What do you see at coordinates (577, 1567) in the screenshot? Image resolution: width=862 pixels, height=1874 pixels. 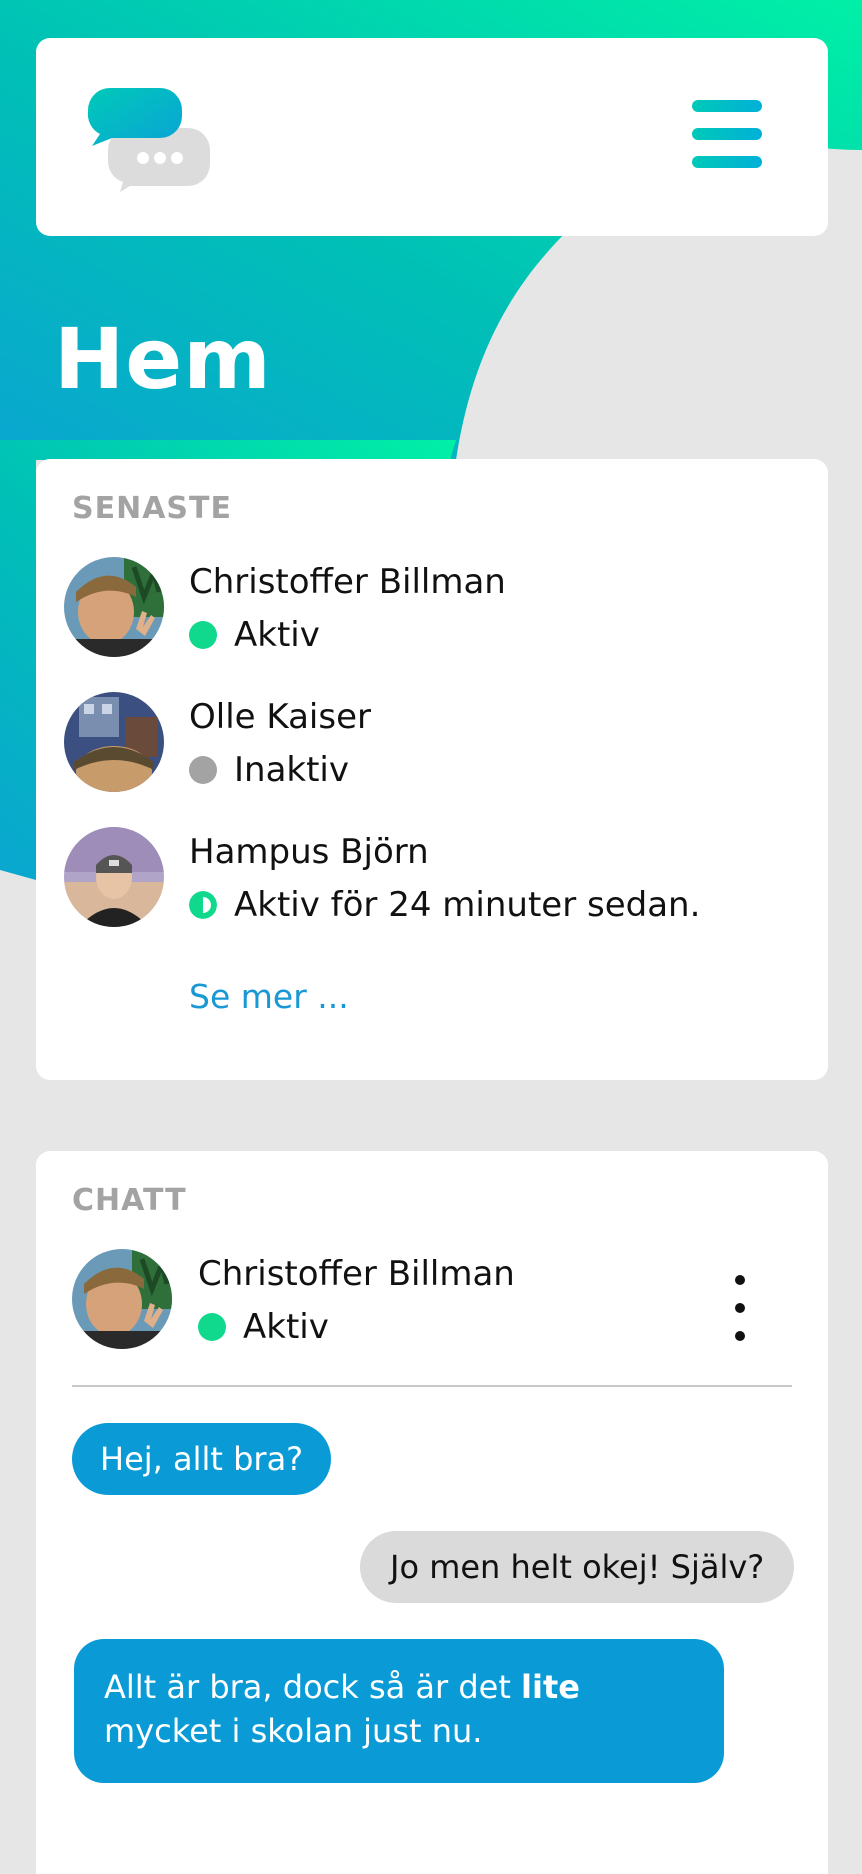 I see `message-bubble-outgoing: Jo men helt okej! Själv?` at bounding box center [577, 1567].